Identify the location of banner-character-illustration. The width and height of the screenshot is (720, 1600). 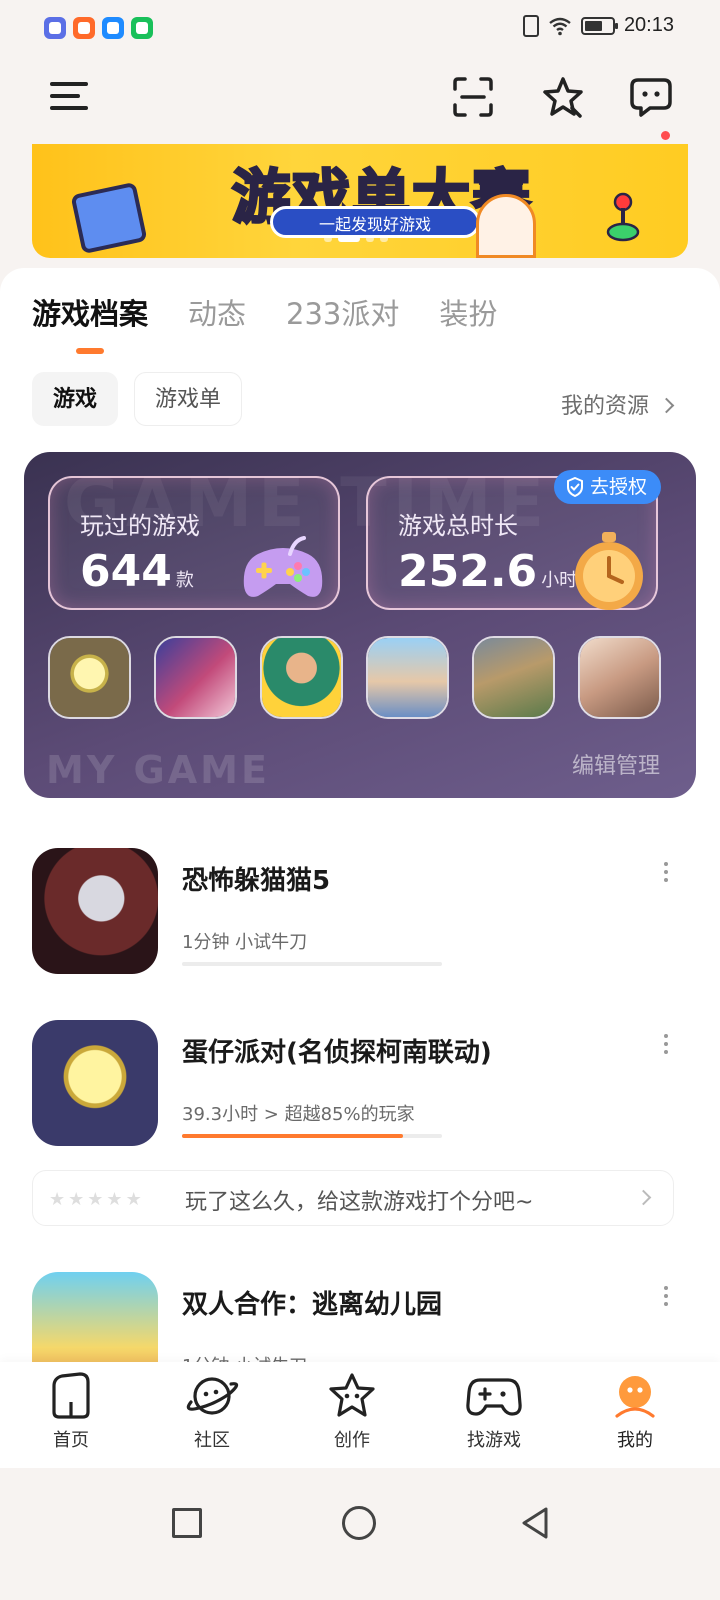
(506, 226).